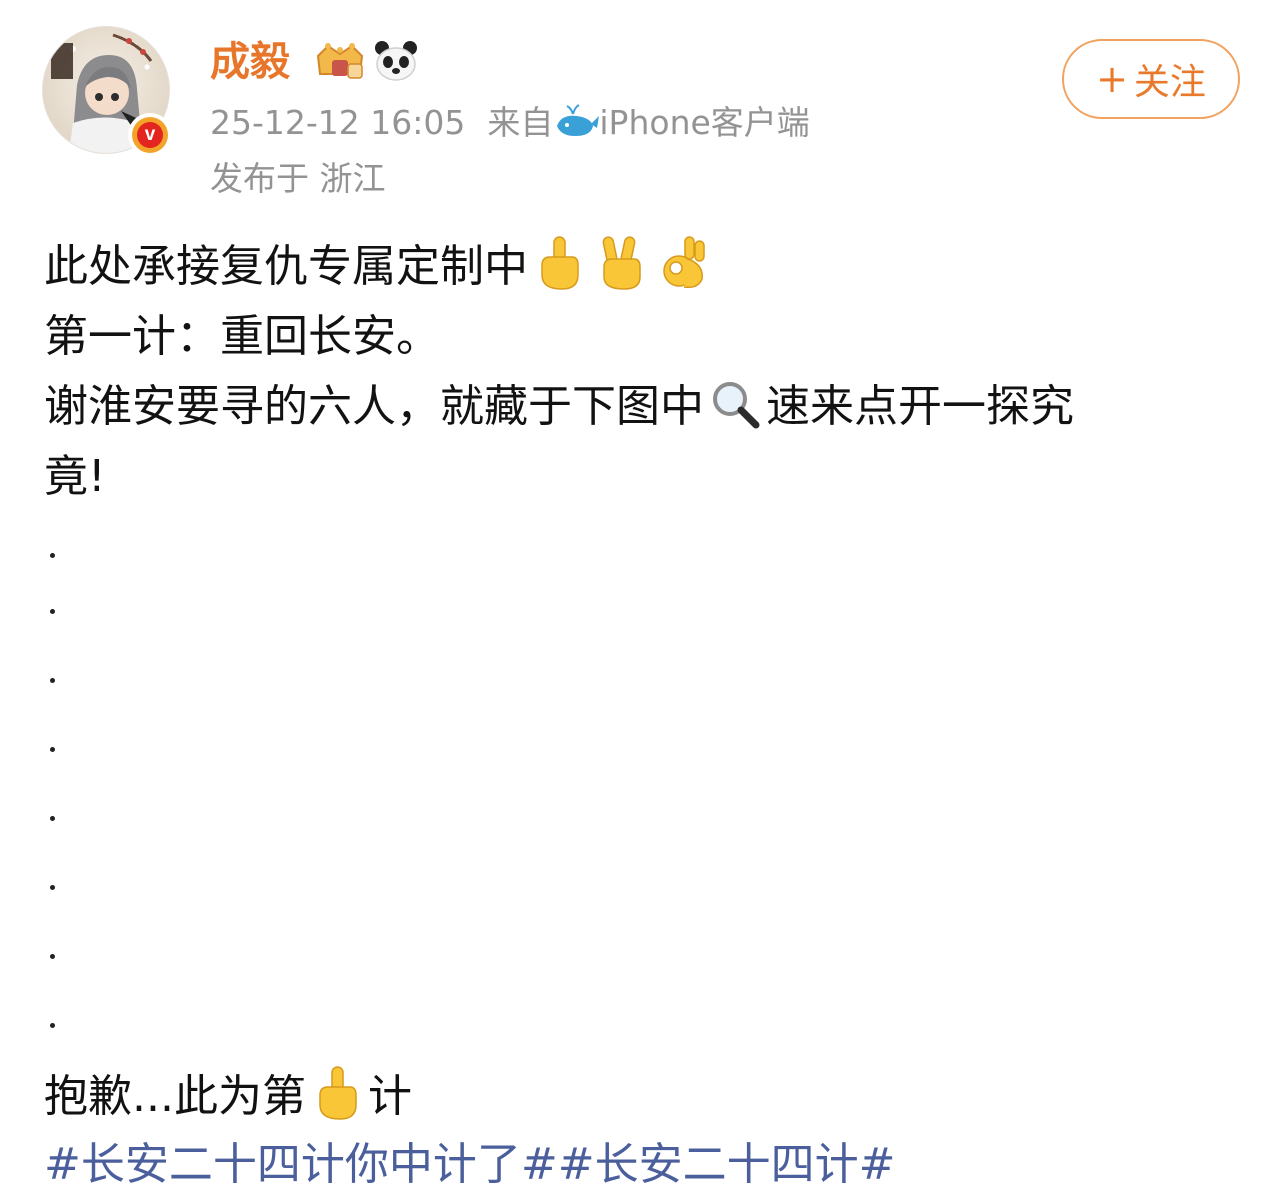  Describe the element at coordinates (75, 476) in the screenshot. I see `post-line-4: 竟!` at that location.